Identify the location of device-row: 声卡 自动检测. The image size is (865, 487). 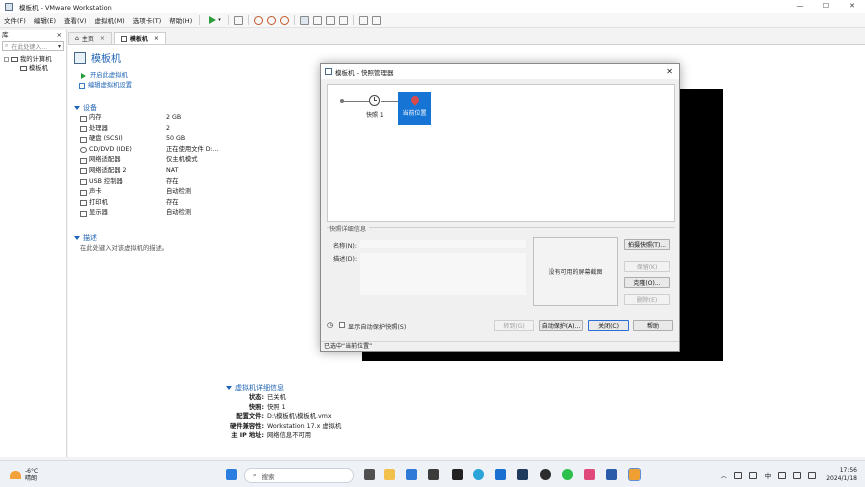
(150, 192).